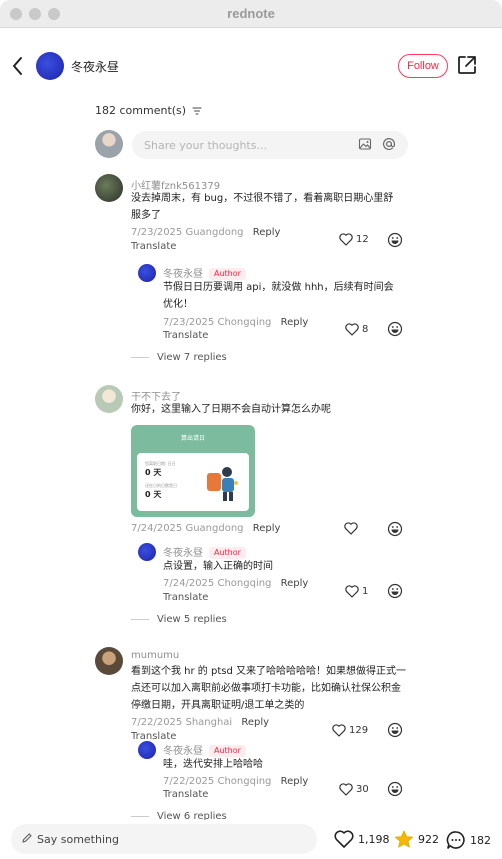 Image resolution: width=502 pixels, height=859 pixels. I want to click on comment-count: 182 comment(s), so click(148, 110).